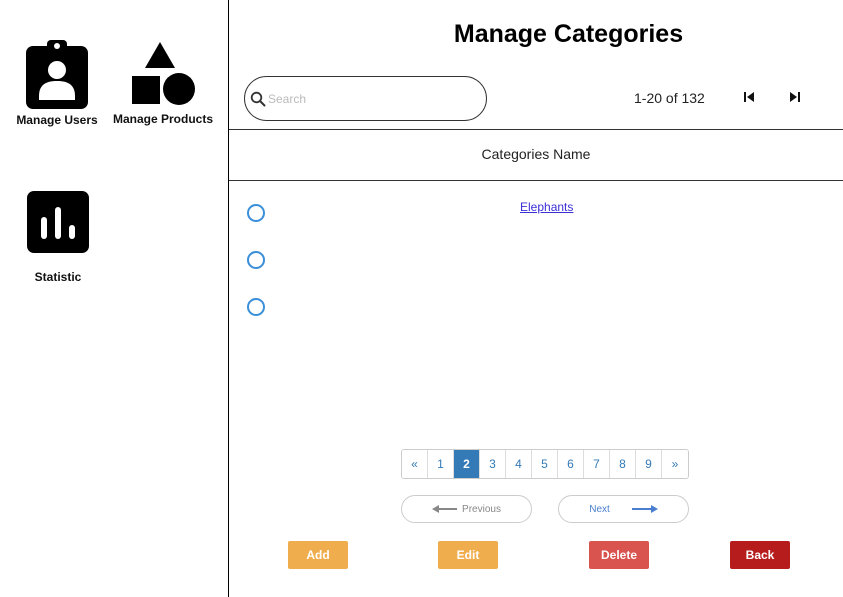 Image resolution: width=843 pixels, height=597 pixels. What do you see at coordinates (57, 120) in the screenshot?
I see `nav-label-manage-users: Manage Users` at bounding box center [57, 120].